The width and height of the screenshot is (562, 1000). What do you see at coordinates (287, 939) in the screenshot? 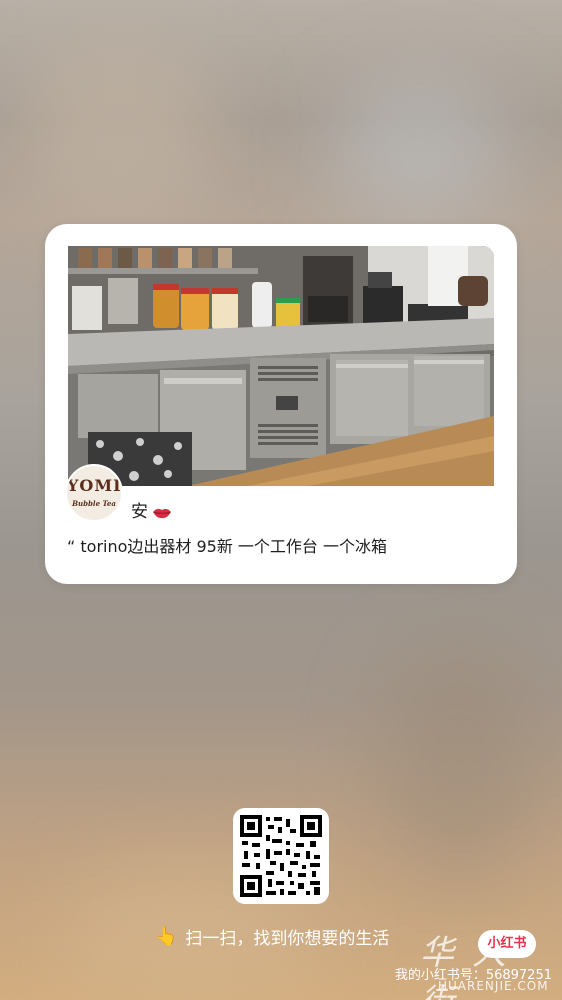
I see `scan-hint-text: 扫一扫，找到你想要的生活` at bounding box center [287, 939].